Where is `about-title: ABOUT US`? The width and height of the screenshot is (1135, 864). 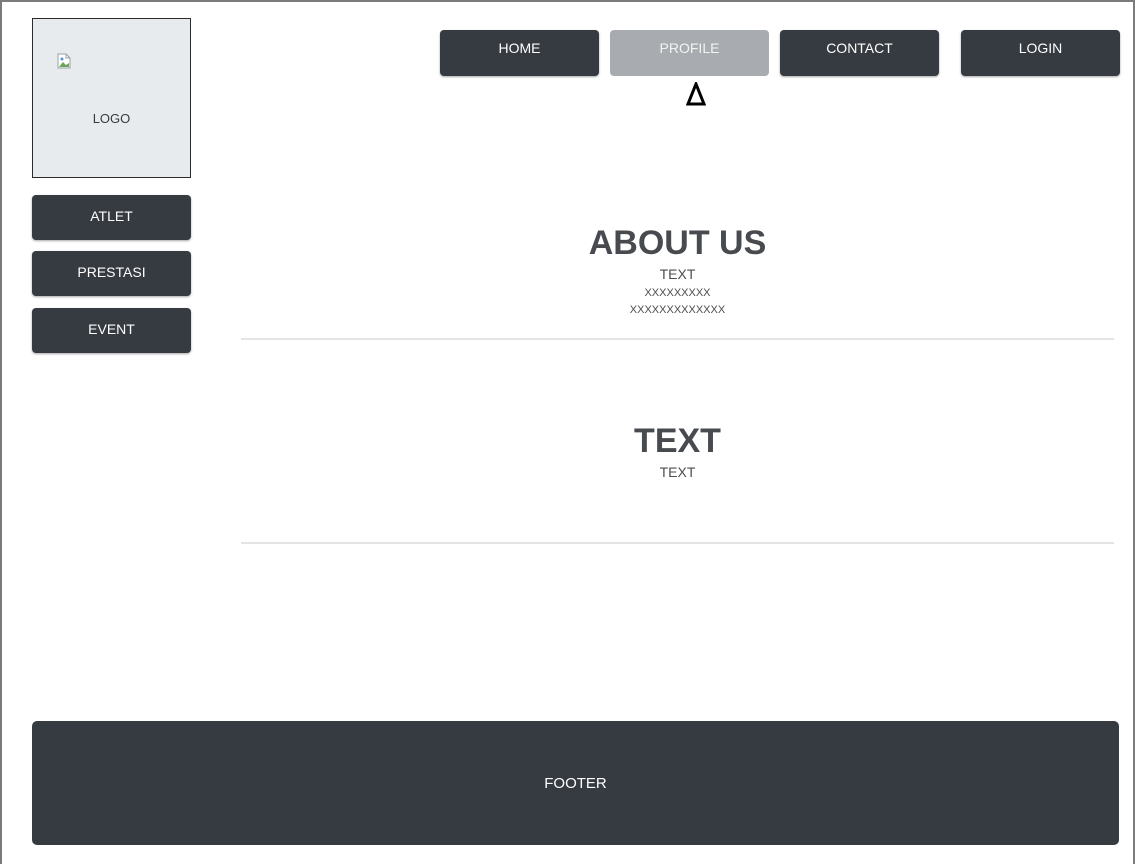 about-title: ABOUT US is located at coordinates (677, 243).